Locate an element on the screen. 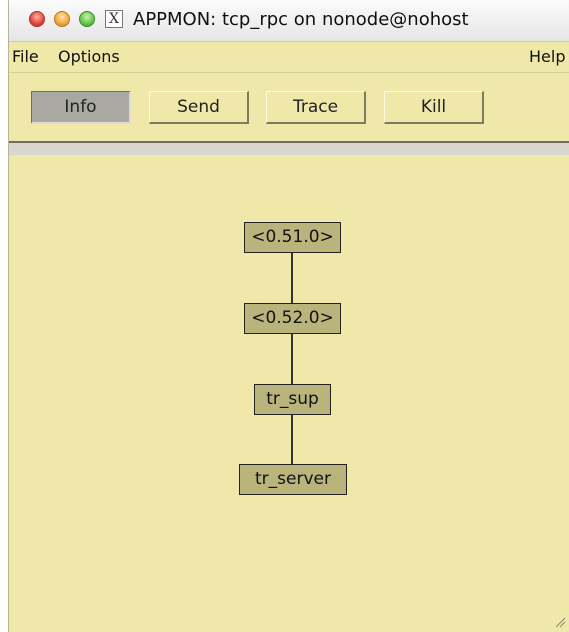 This screenshot has width=569, height=632. minimize-window-button is located at coordinates (62, 19).